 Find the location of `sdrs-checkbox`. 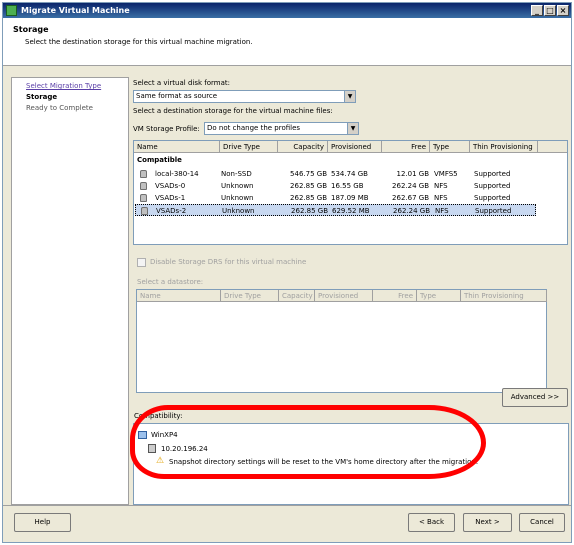

sdrs-checkbox is located at coordinates (141, 262).